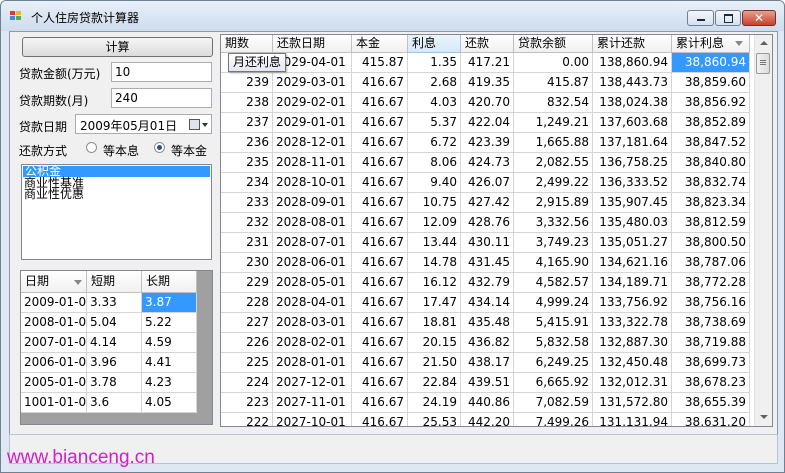  What do you see at coordinates (632, 323) in the screenshot?
I see `table-cell: 133,322.78` at bounding box center [632, 323].